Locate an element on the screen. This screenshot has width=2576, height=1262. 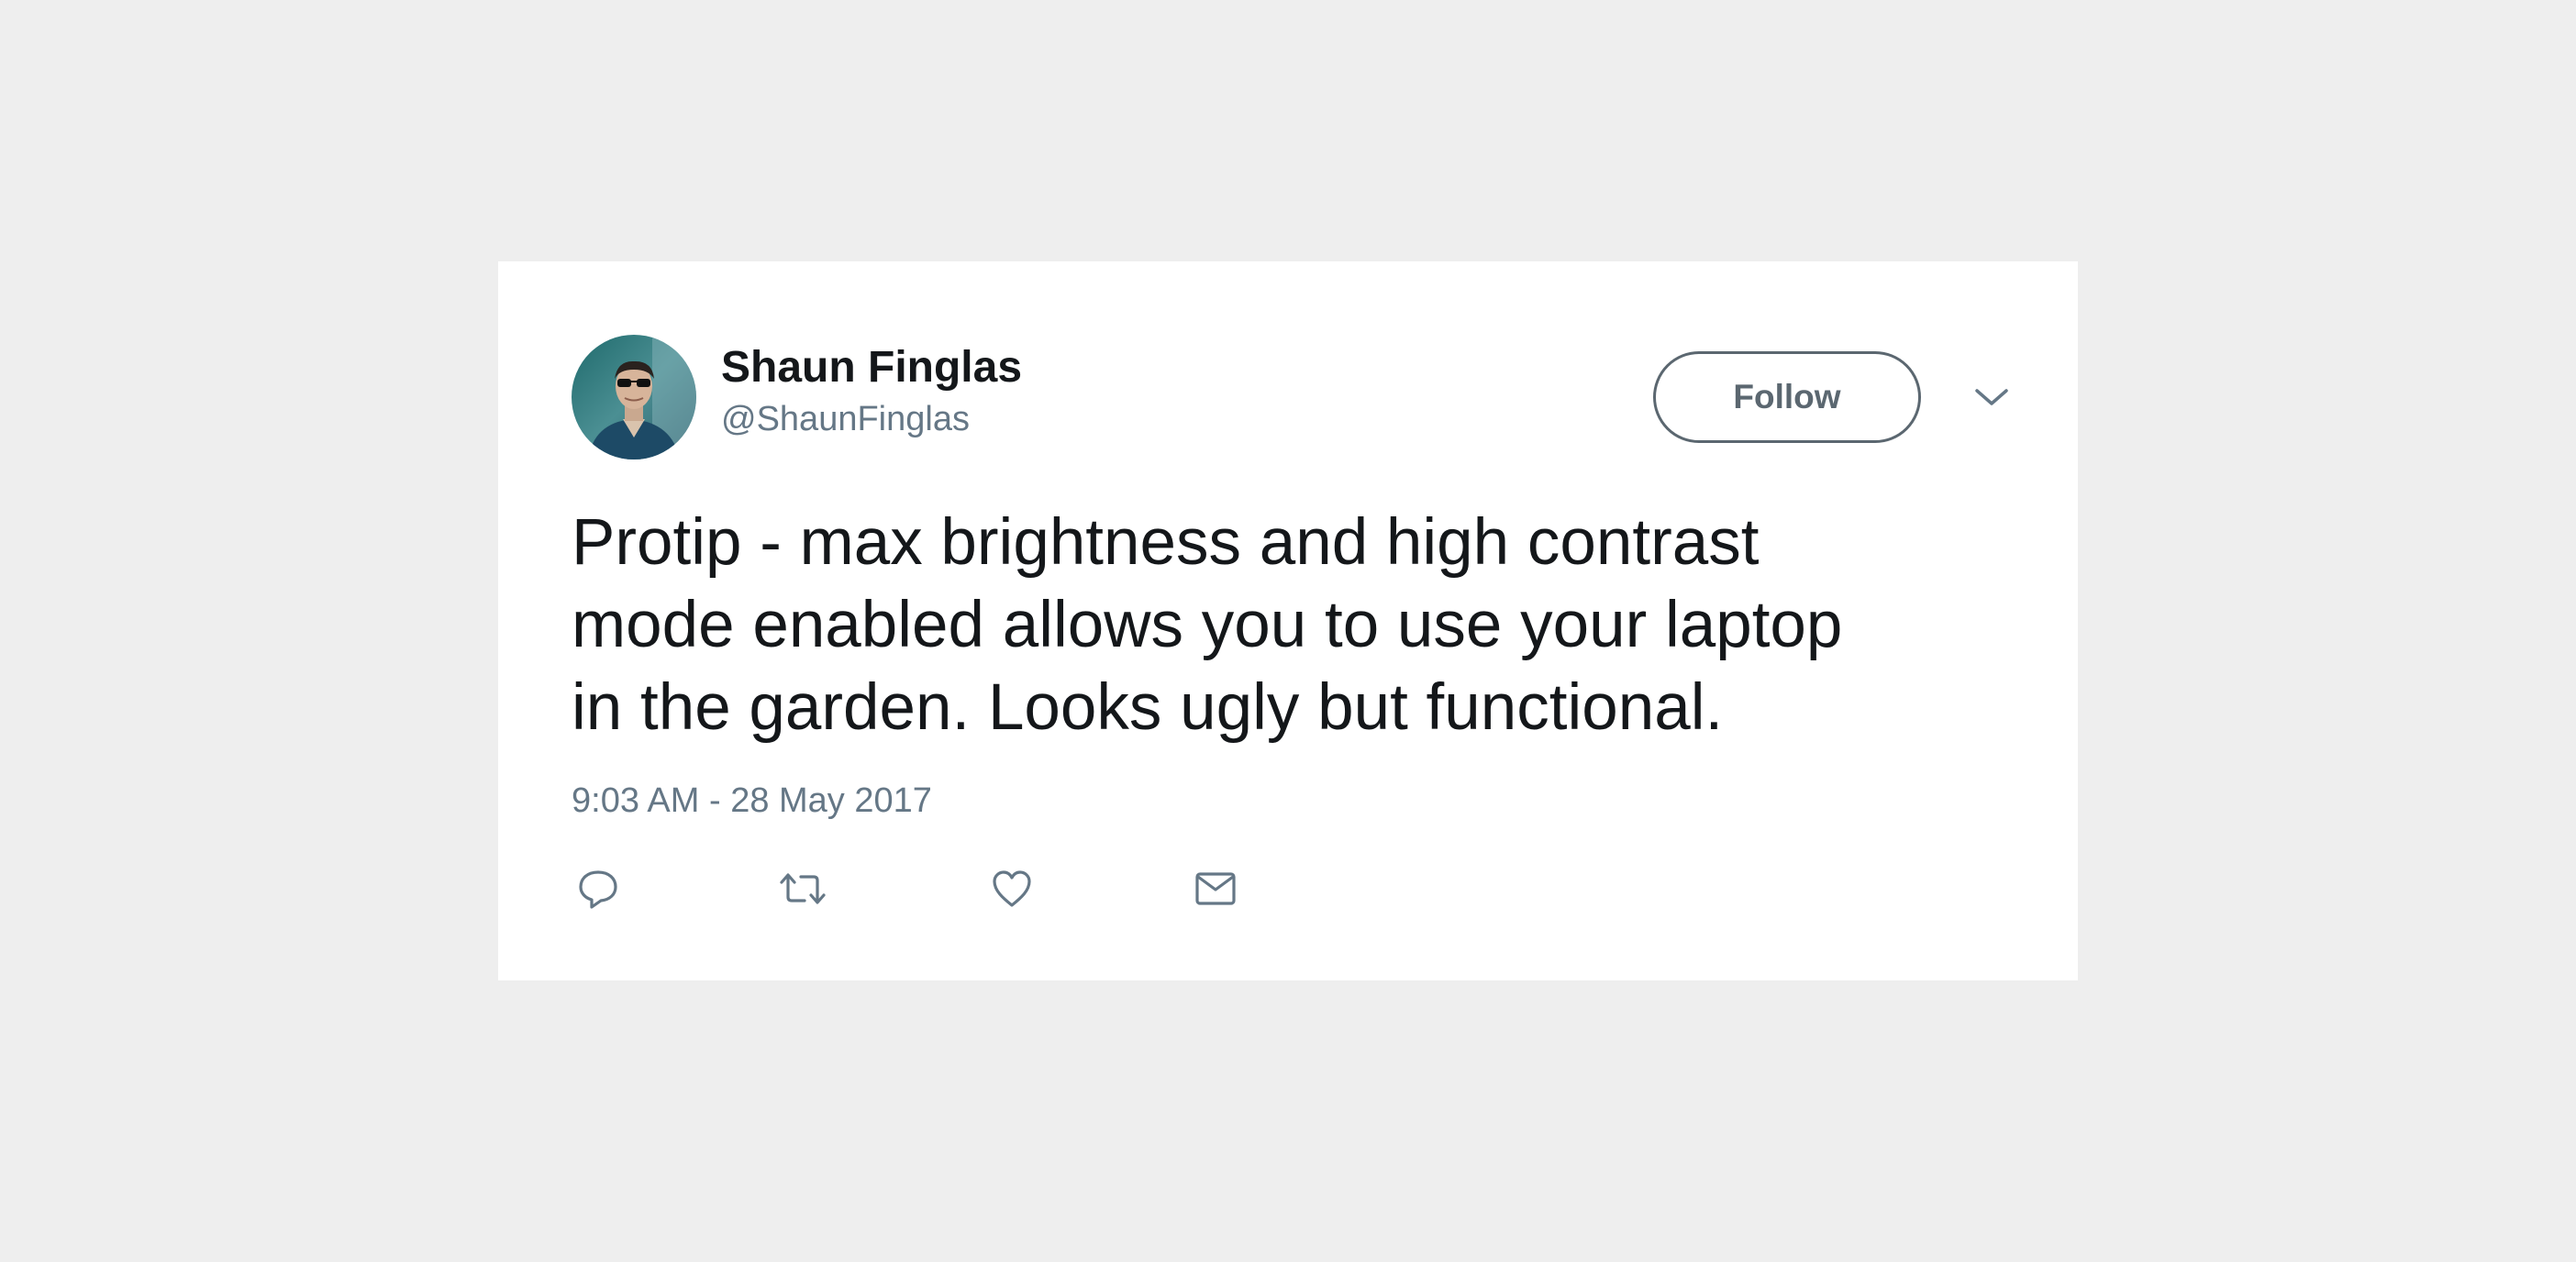
follow-button: Follow is located at coordinates (1787, 397).